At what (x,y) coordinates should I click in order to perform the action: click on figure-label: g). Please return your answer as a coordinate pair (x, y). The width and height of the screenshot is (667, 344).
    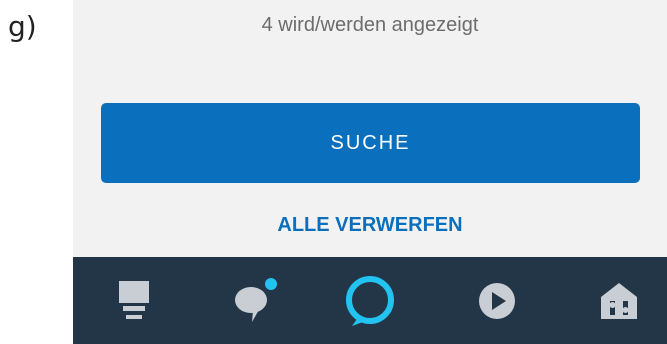
    Looking at the image, I should click on (22, 26).